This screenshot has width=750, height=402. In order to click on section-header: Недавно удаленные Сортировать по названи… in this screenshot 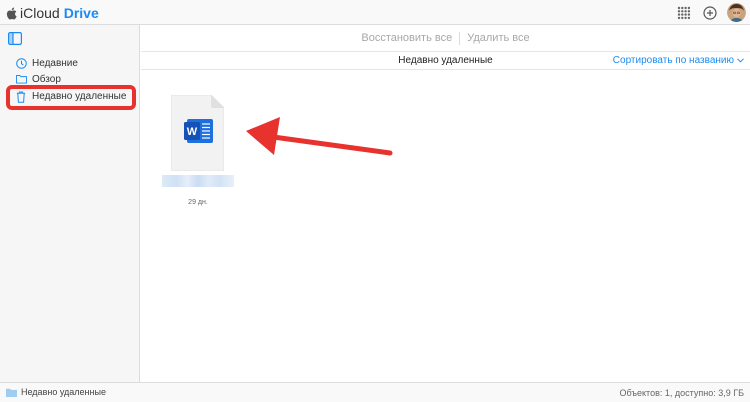, I will do `click(445, 61)`.